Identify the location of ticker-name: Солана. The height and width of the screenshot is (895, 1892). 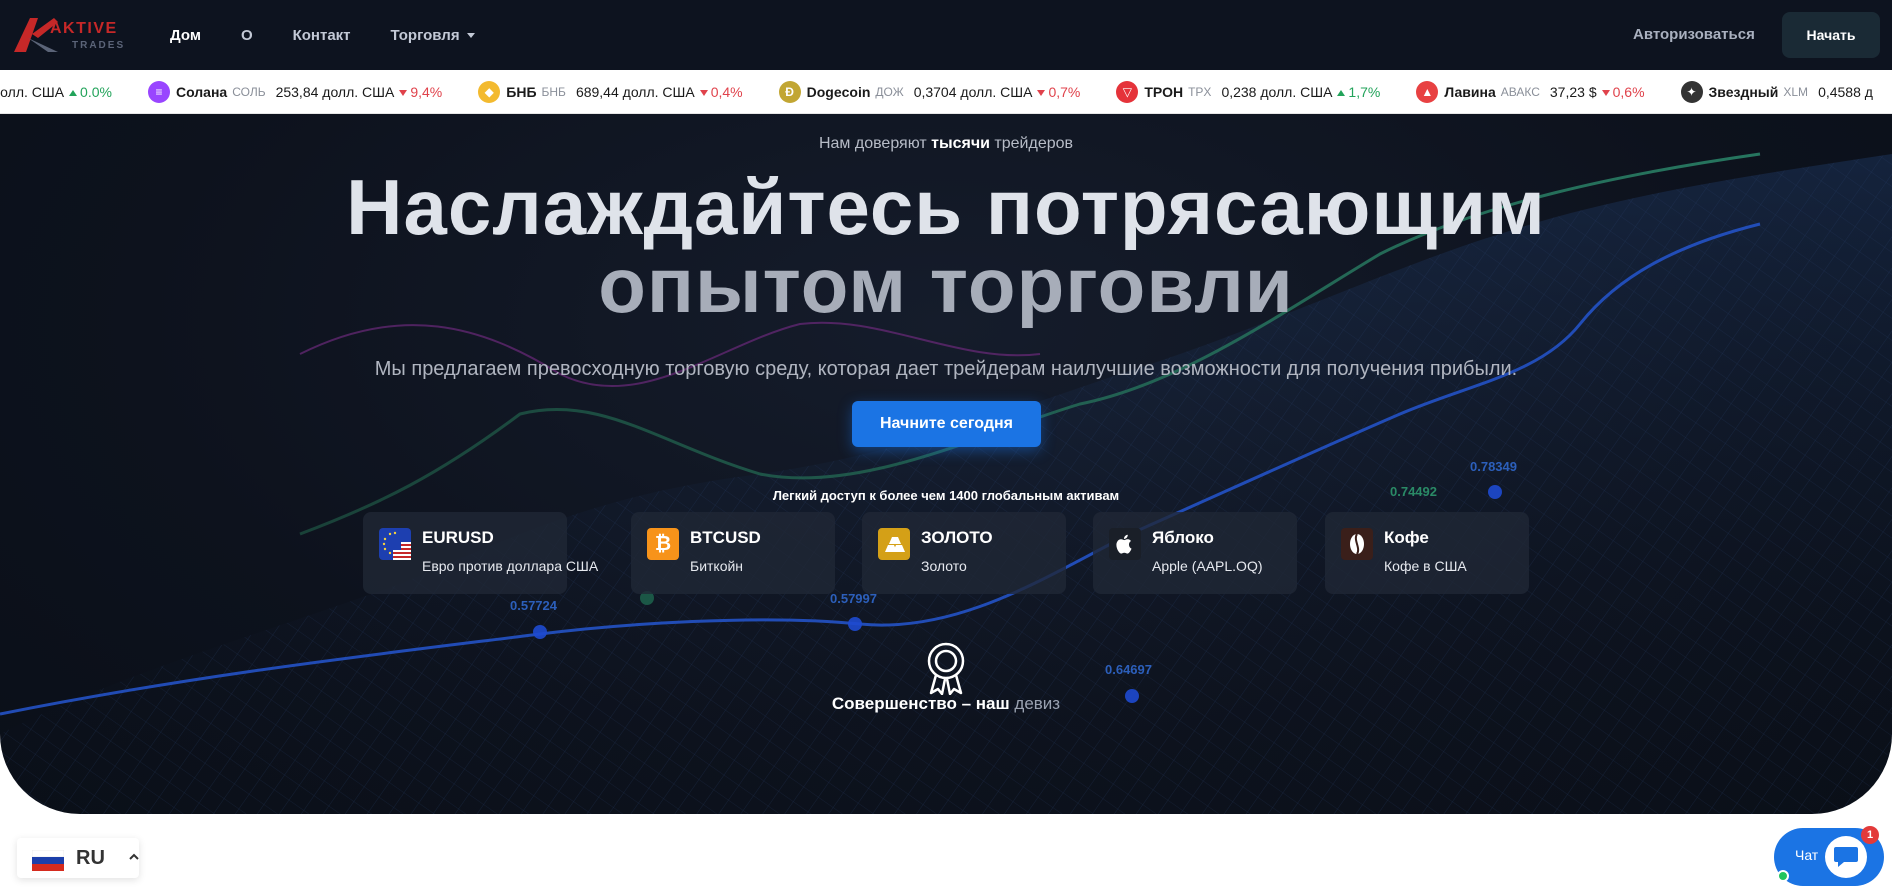
(201, 92).